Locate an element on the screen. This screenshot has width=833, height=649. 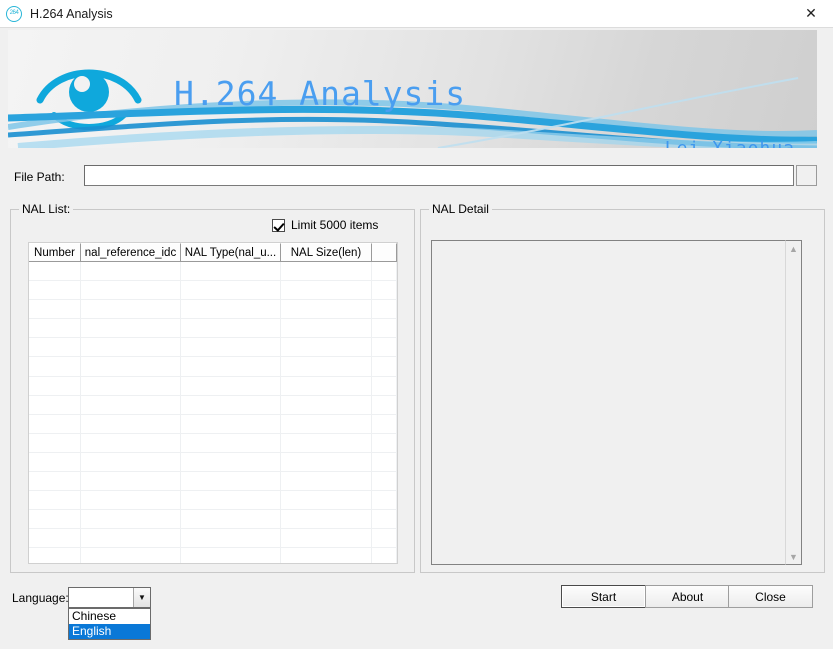
close-button: Close is located at coordinates (770, 596).